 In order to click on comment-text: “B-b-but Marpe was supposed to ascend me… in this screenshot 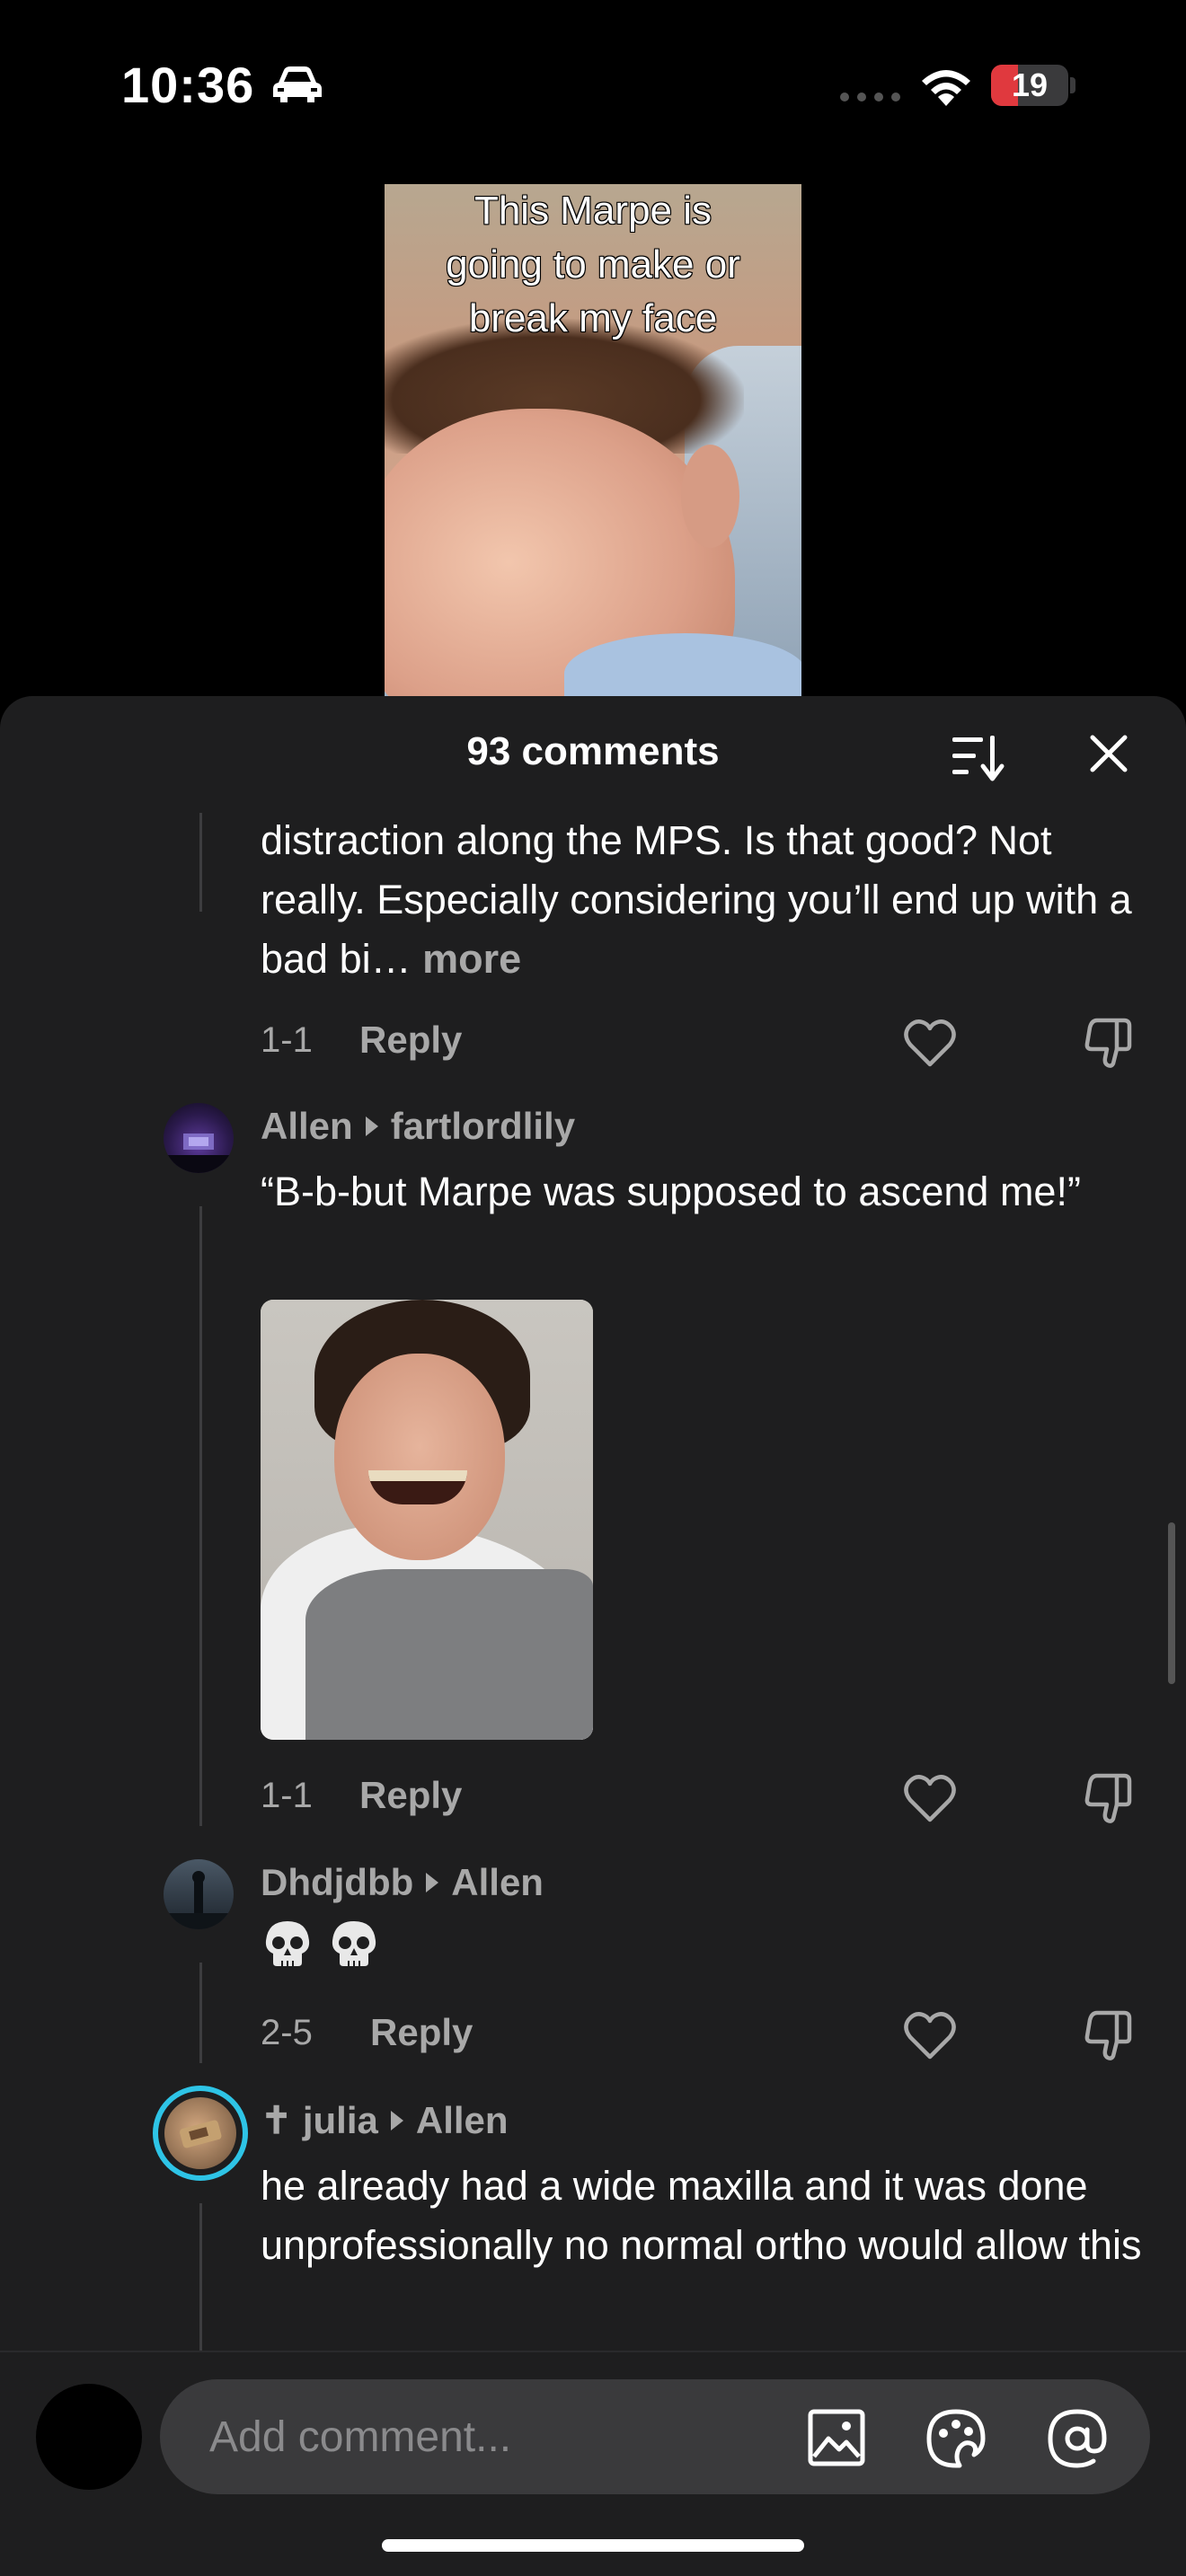, I will do `click(671, 1191)`.